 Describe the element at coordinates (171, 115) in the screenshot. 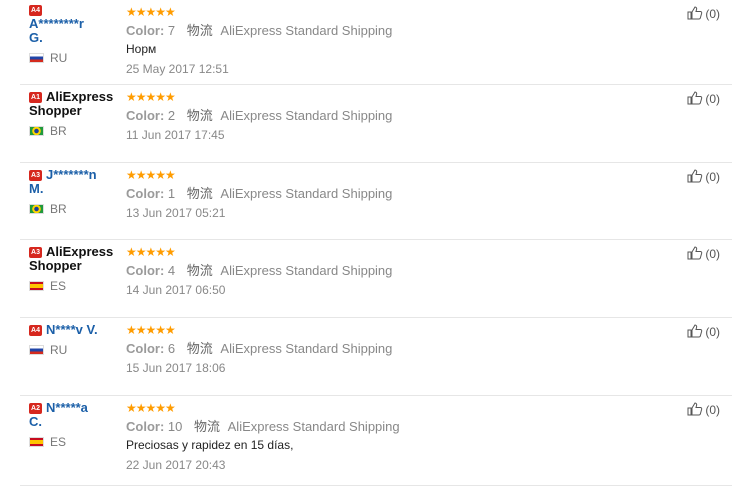

I see `color-value: 2` at that location.